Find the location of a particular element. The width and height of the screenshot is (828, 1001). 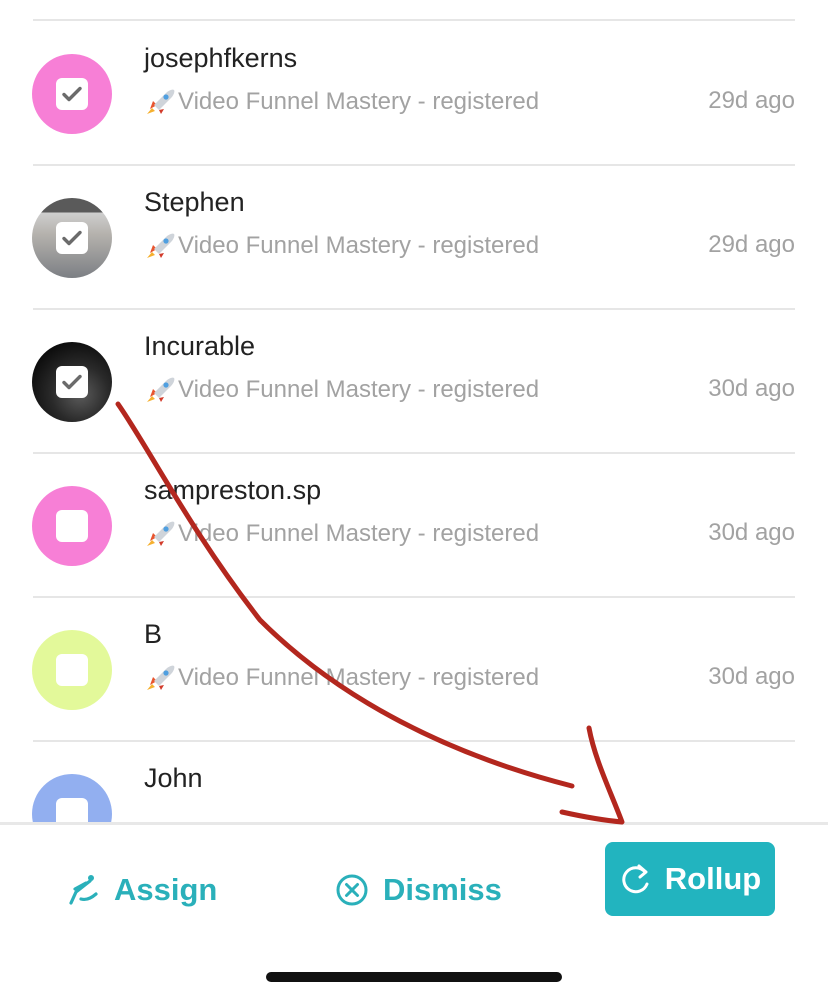

contact-name: sampreston.sp is located at coordinates (233, 490).